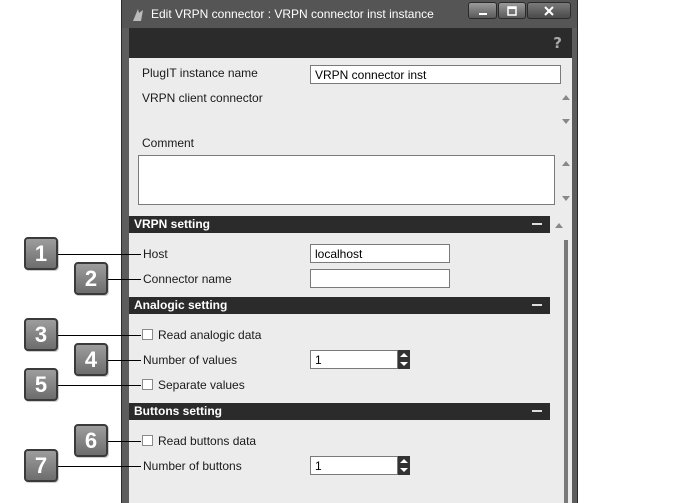 This screenshot has height=503, width=700. What do you see at coordinates (209, 335) in the screenshot?
I see `read-analogic-label: Read analogic data` at bounding box center [209, 335].